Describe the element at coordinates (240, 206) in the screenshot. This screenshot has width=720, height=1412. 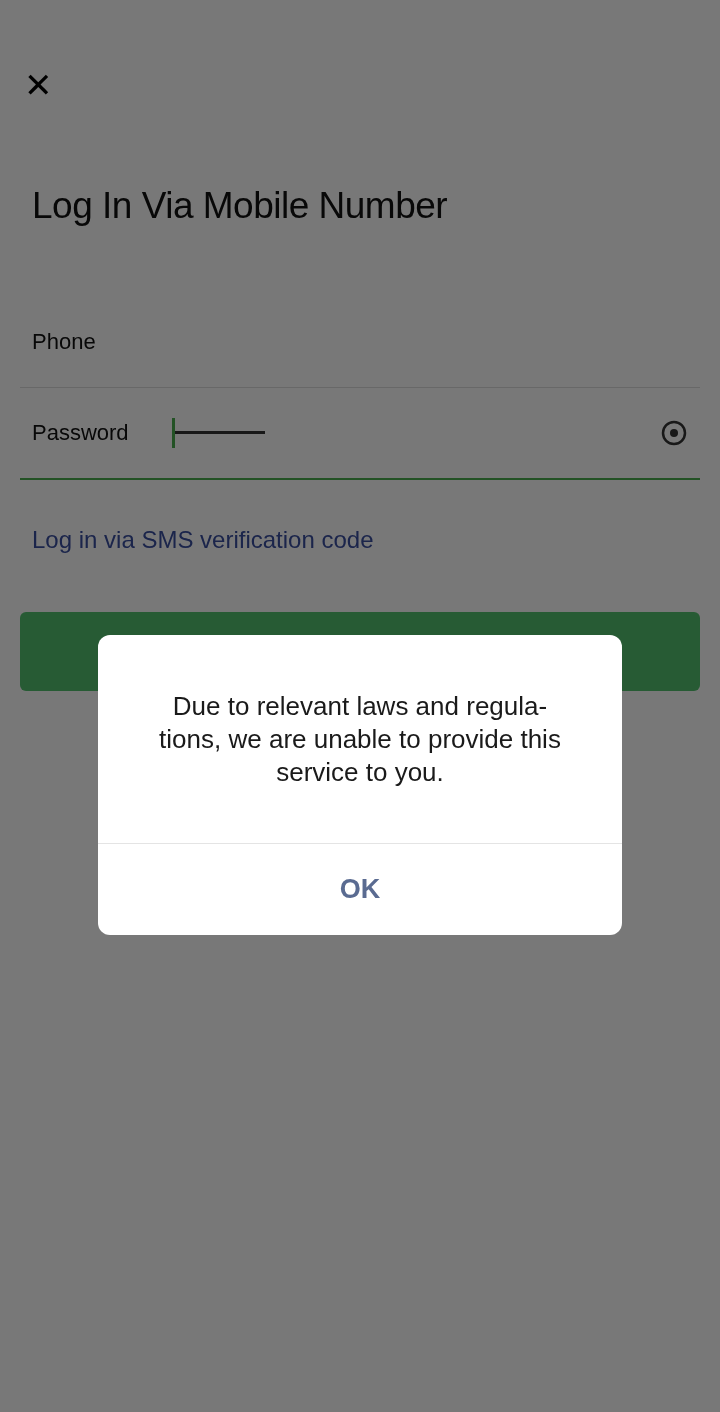
I see `page-title: Log In Via Mobile Number` at that location.